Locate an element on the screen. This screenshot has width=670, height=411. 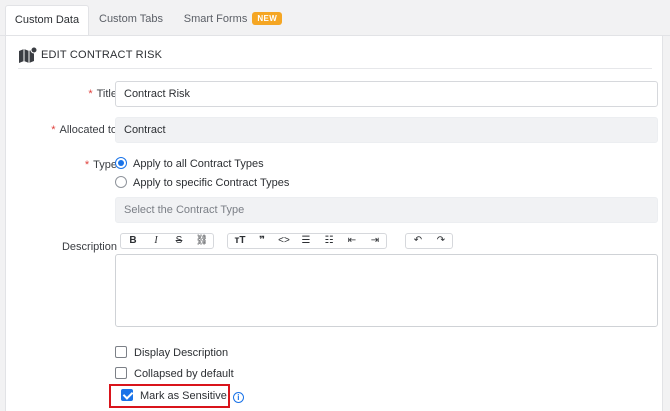
radio-specific-contract-types: Apply to specific Contract Types is located at coordinates (202, 183).